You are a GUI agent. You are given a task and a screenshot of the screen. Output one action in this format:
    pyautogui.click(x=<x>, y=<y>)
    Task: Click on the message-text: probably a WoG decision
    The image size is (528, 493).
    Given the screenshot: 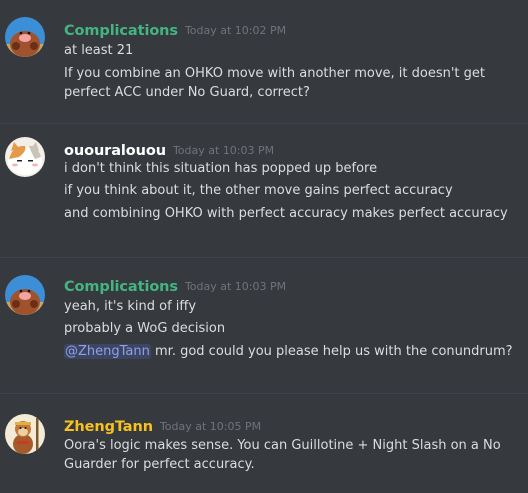 What is the action you would take?
    pyautogui.click(x=145, y=328)
    